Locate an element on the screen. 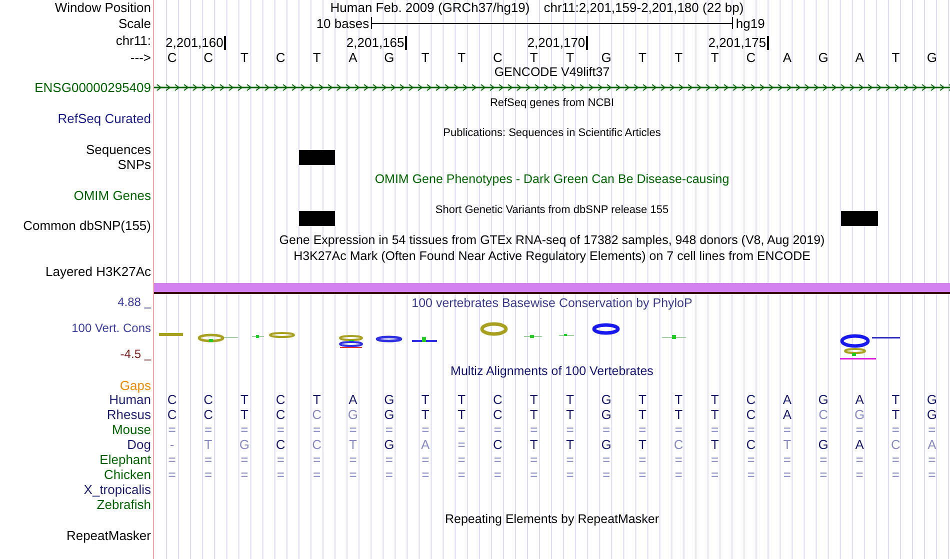  genome-title: Human Feb. 2009 (GRCh37/hg19) is located at coordinates (430, 7).